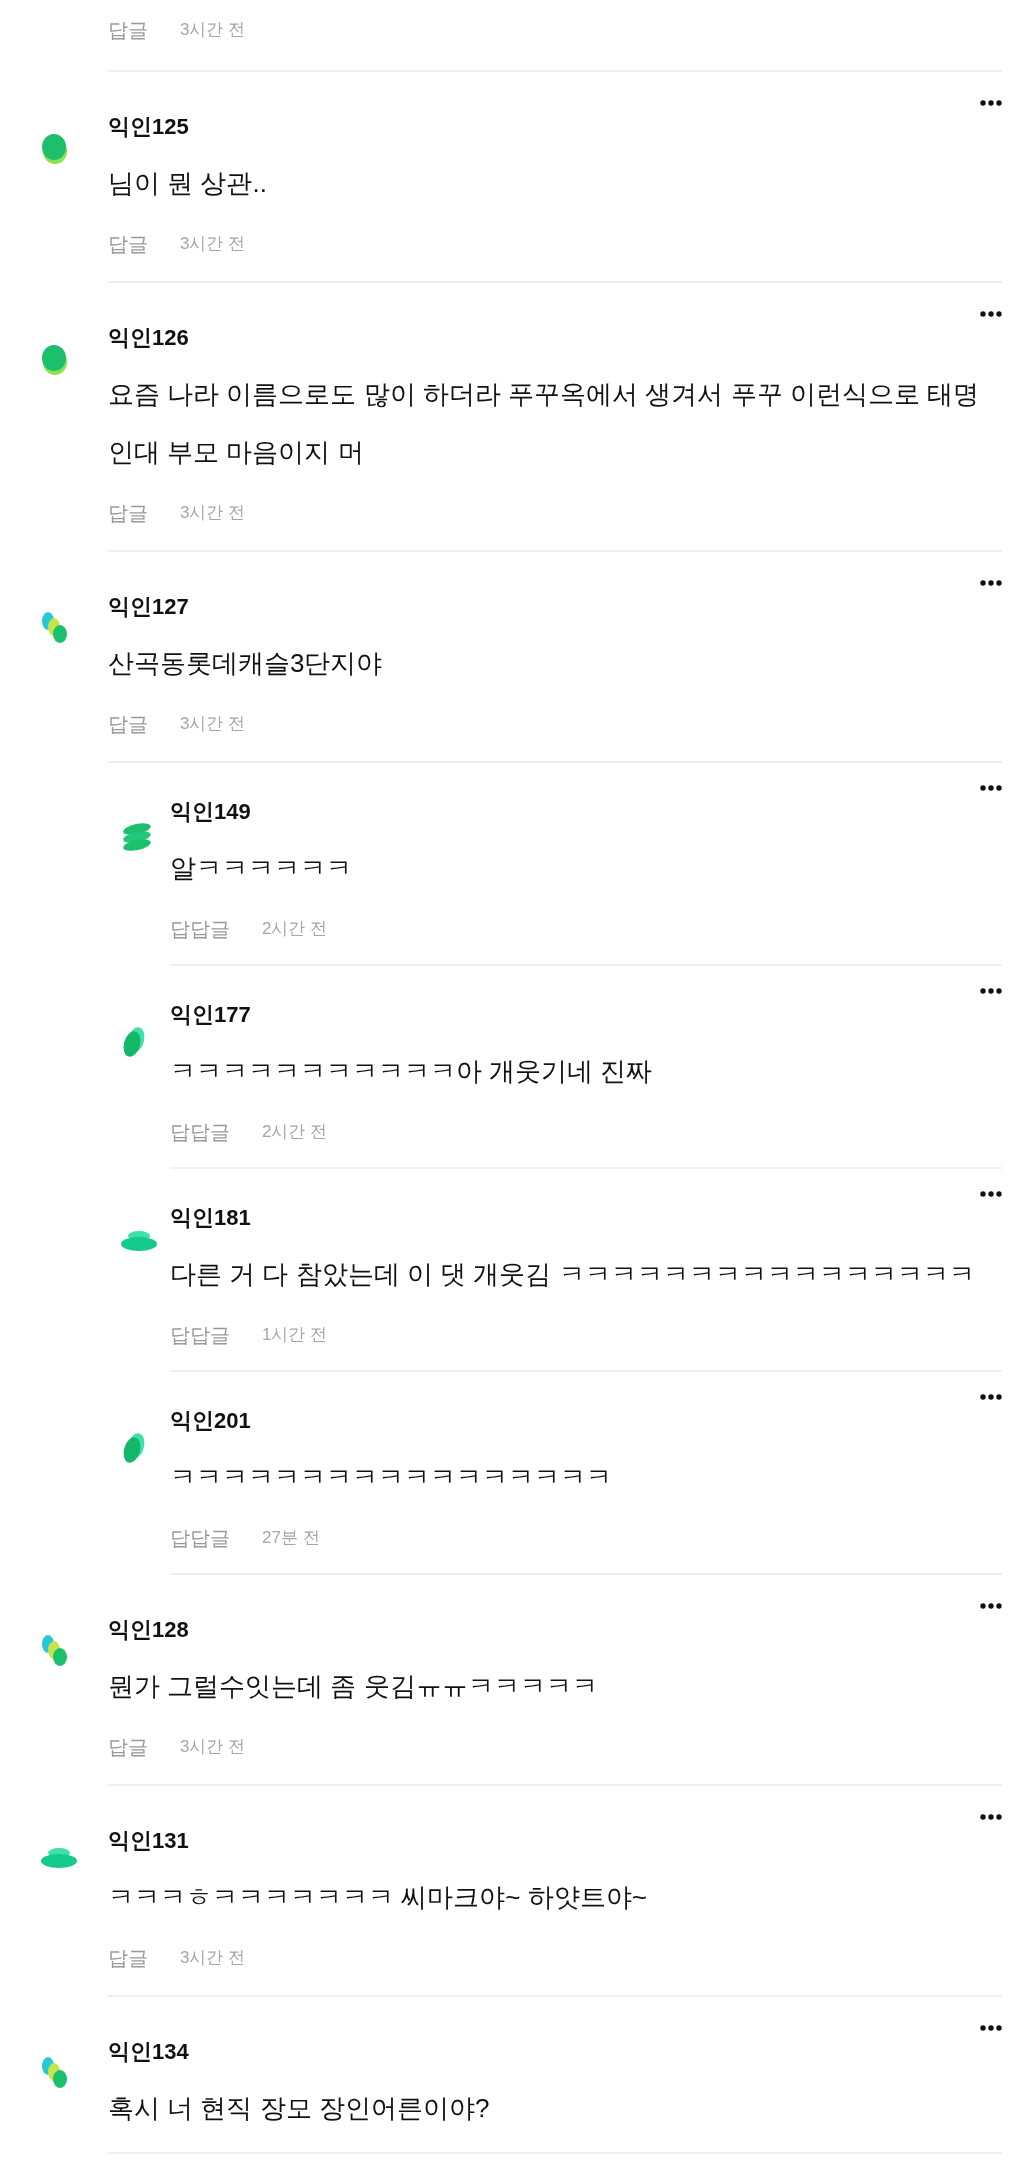 This screenshot has height=2168, width=1024. I want to click on comment-text: 님이 뭔 상관.., so click(188, 183).